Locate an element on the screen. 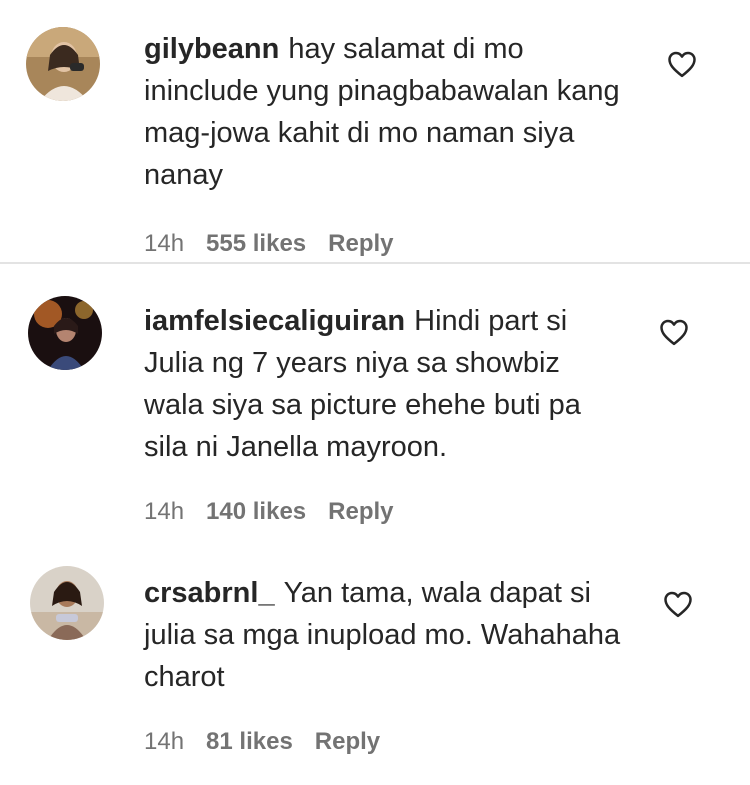  comment-meta: 14h 81 likes Reply is located at coordinates (273, 742).